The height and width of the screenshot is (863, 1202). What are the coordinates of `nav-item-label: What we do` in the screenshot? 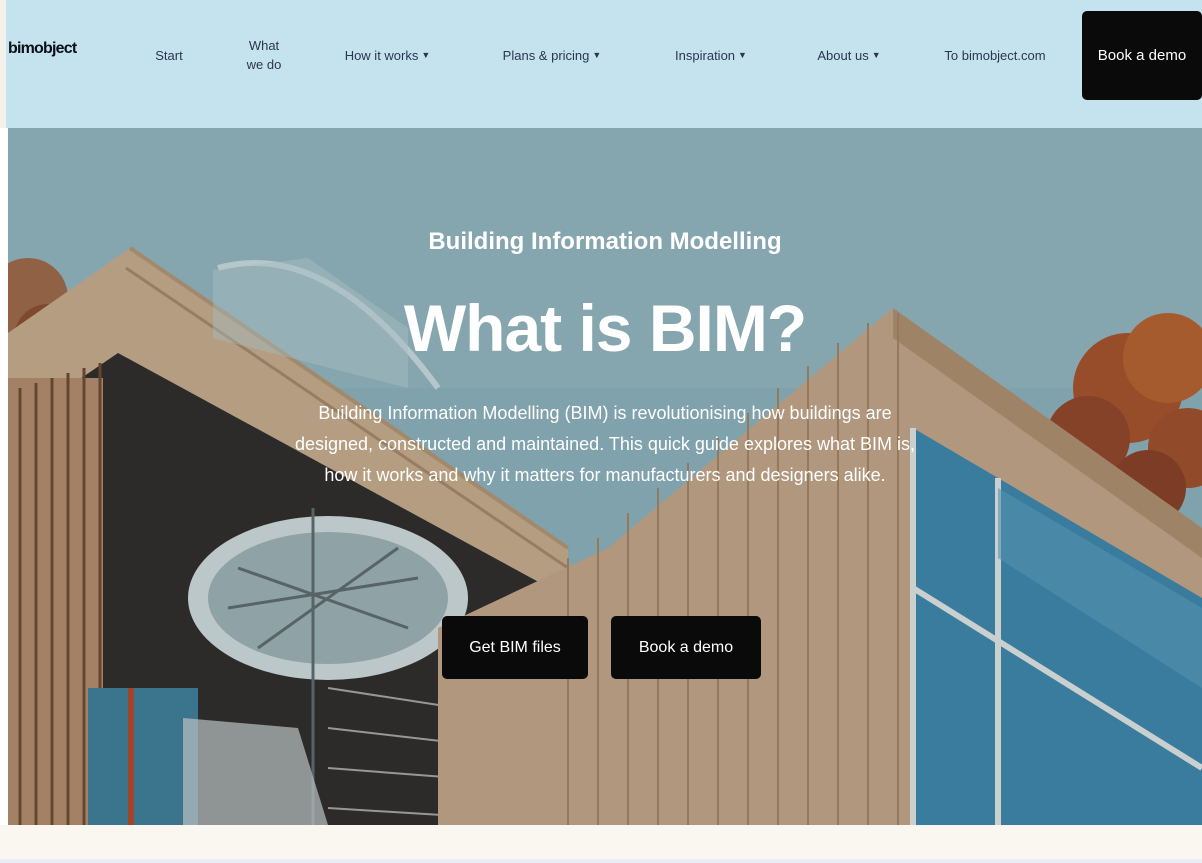 It's located at (264, 55).